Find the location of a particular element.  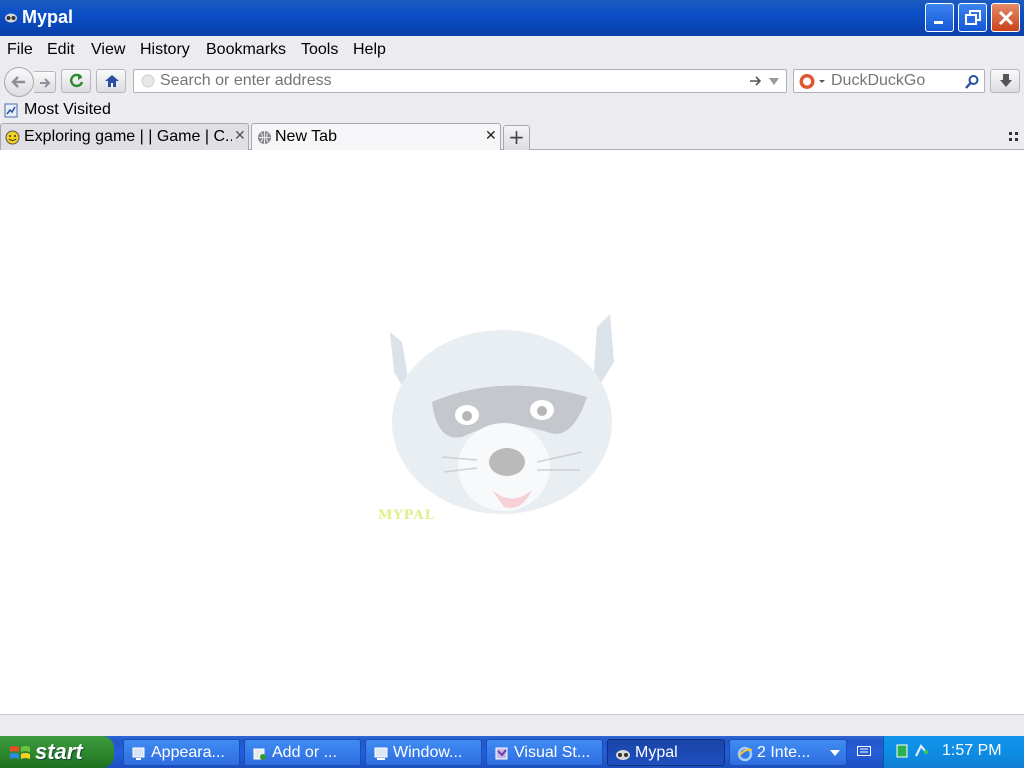

search-input is located at coordinates (896, 81).